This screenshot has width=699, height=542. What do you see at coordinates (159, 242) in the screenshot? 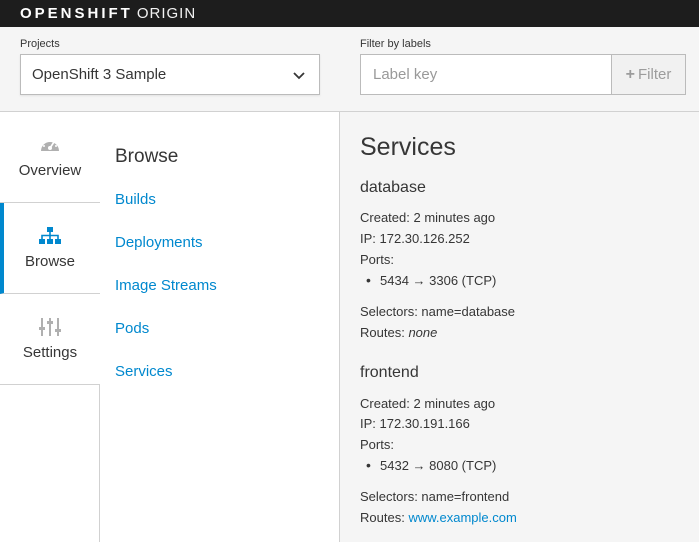
I see `subnav-link-deployments: Deployments` at bounding box center [159, 242].